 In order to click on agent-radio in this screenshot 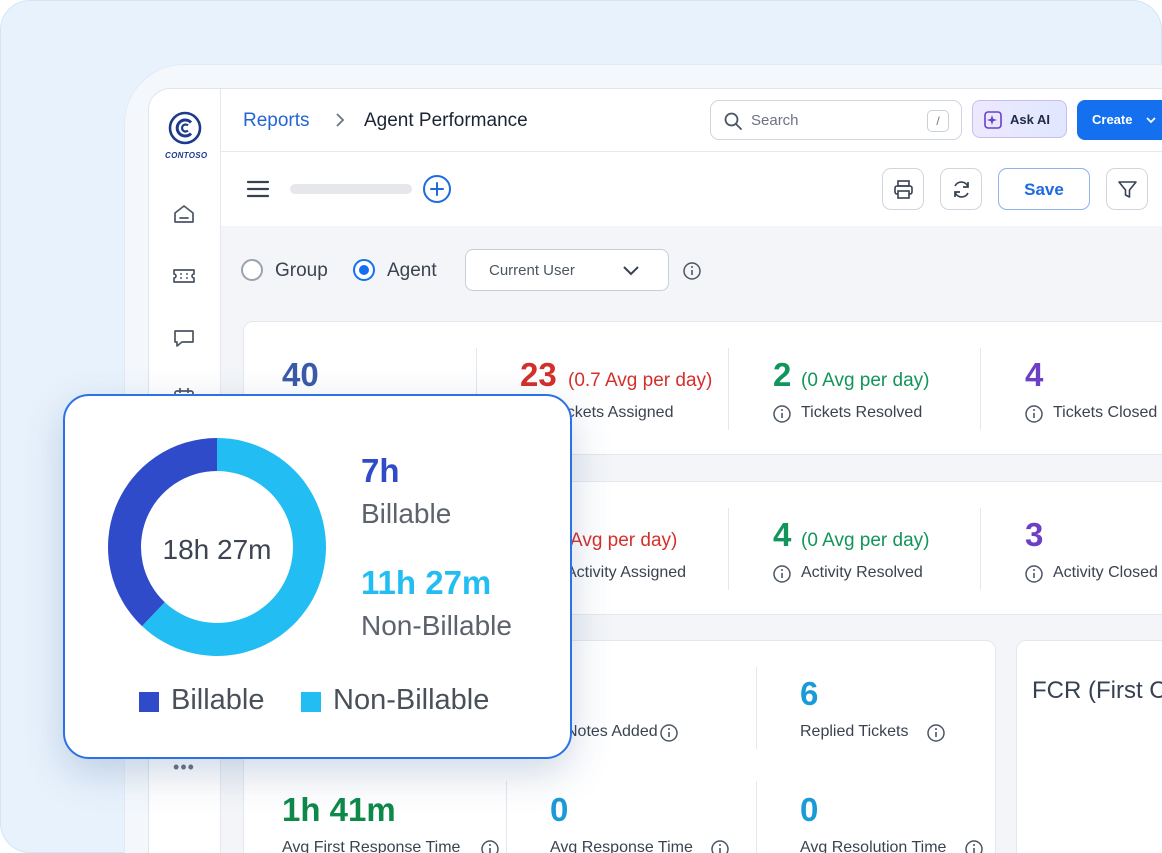, I will do `click(364, 270)`.